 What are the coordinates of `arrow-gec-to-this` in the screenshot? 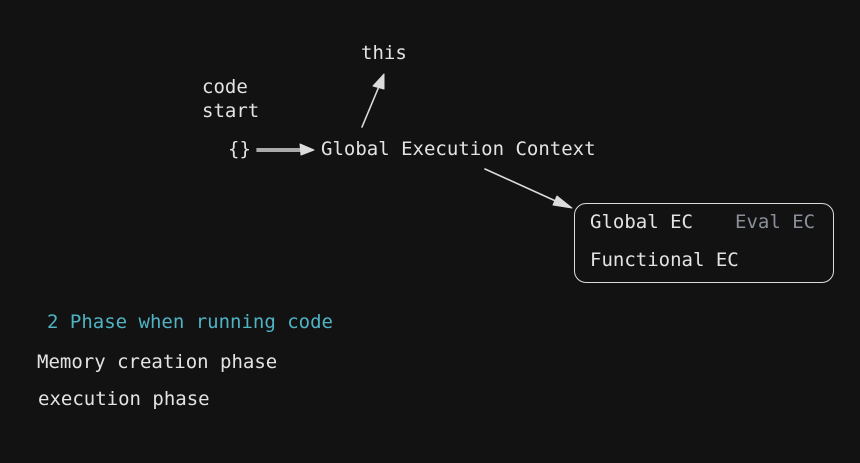 It's located at (371, 105).